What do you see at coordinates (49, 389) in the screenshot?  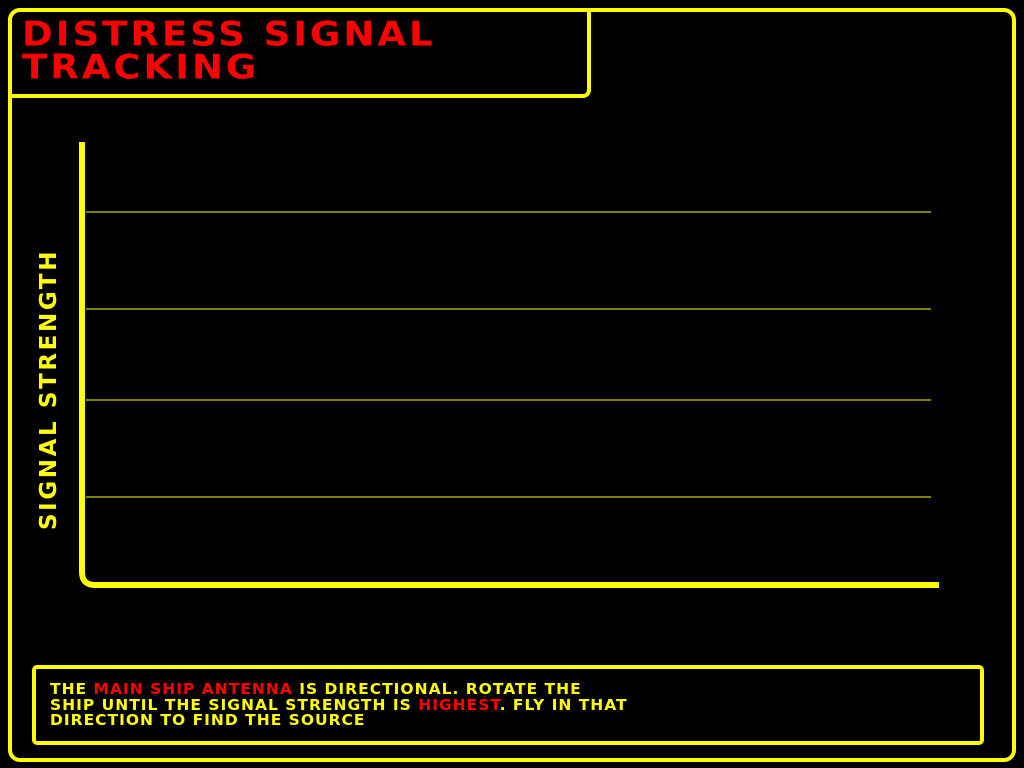 I see `y-axis-label: SIGNAL STRENGTH` at bounding box center [49, 389].